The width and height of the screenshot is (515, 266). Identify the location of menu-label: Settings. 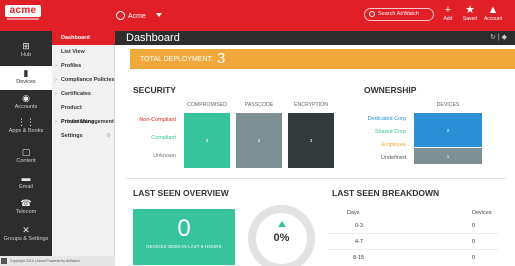
(72, 136).